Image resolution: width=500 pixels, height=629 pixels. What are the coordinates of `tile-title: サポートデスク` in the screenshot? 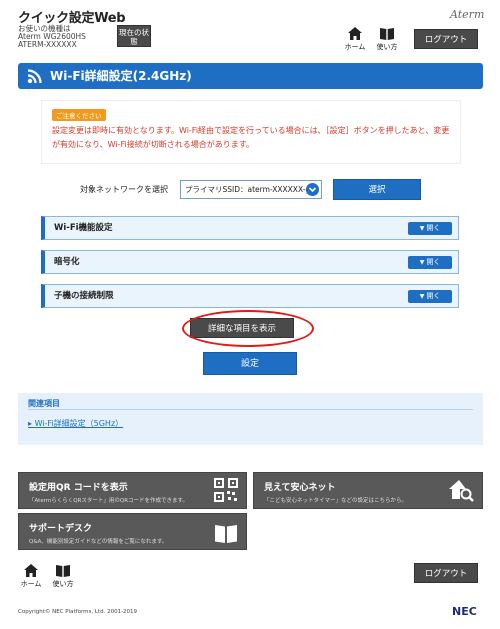 It's located at (61, 529).